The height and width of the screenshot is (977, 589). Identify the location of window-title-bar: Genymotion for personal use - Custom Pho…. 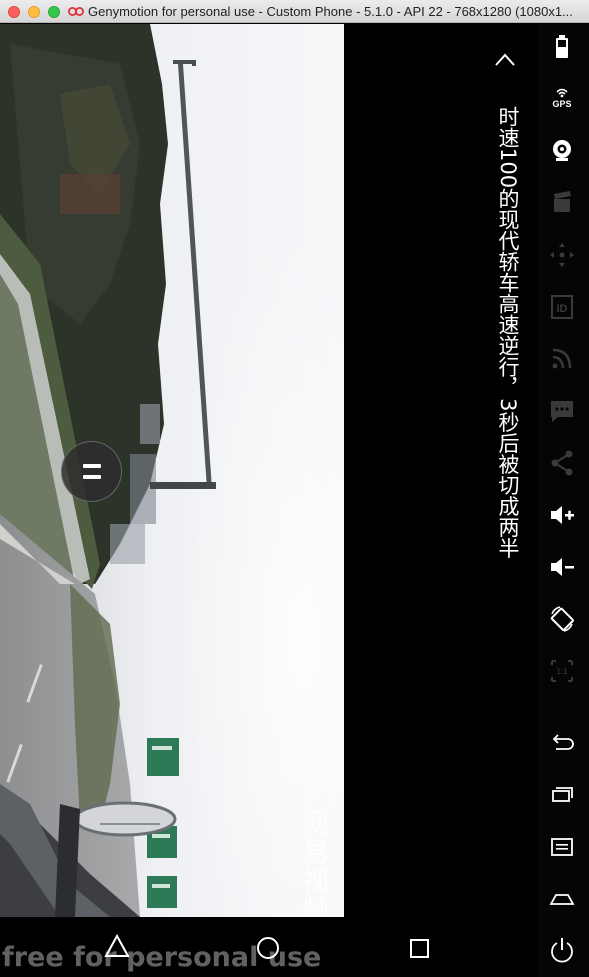
(294, 11).